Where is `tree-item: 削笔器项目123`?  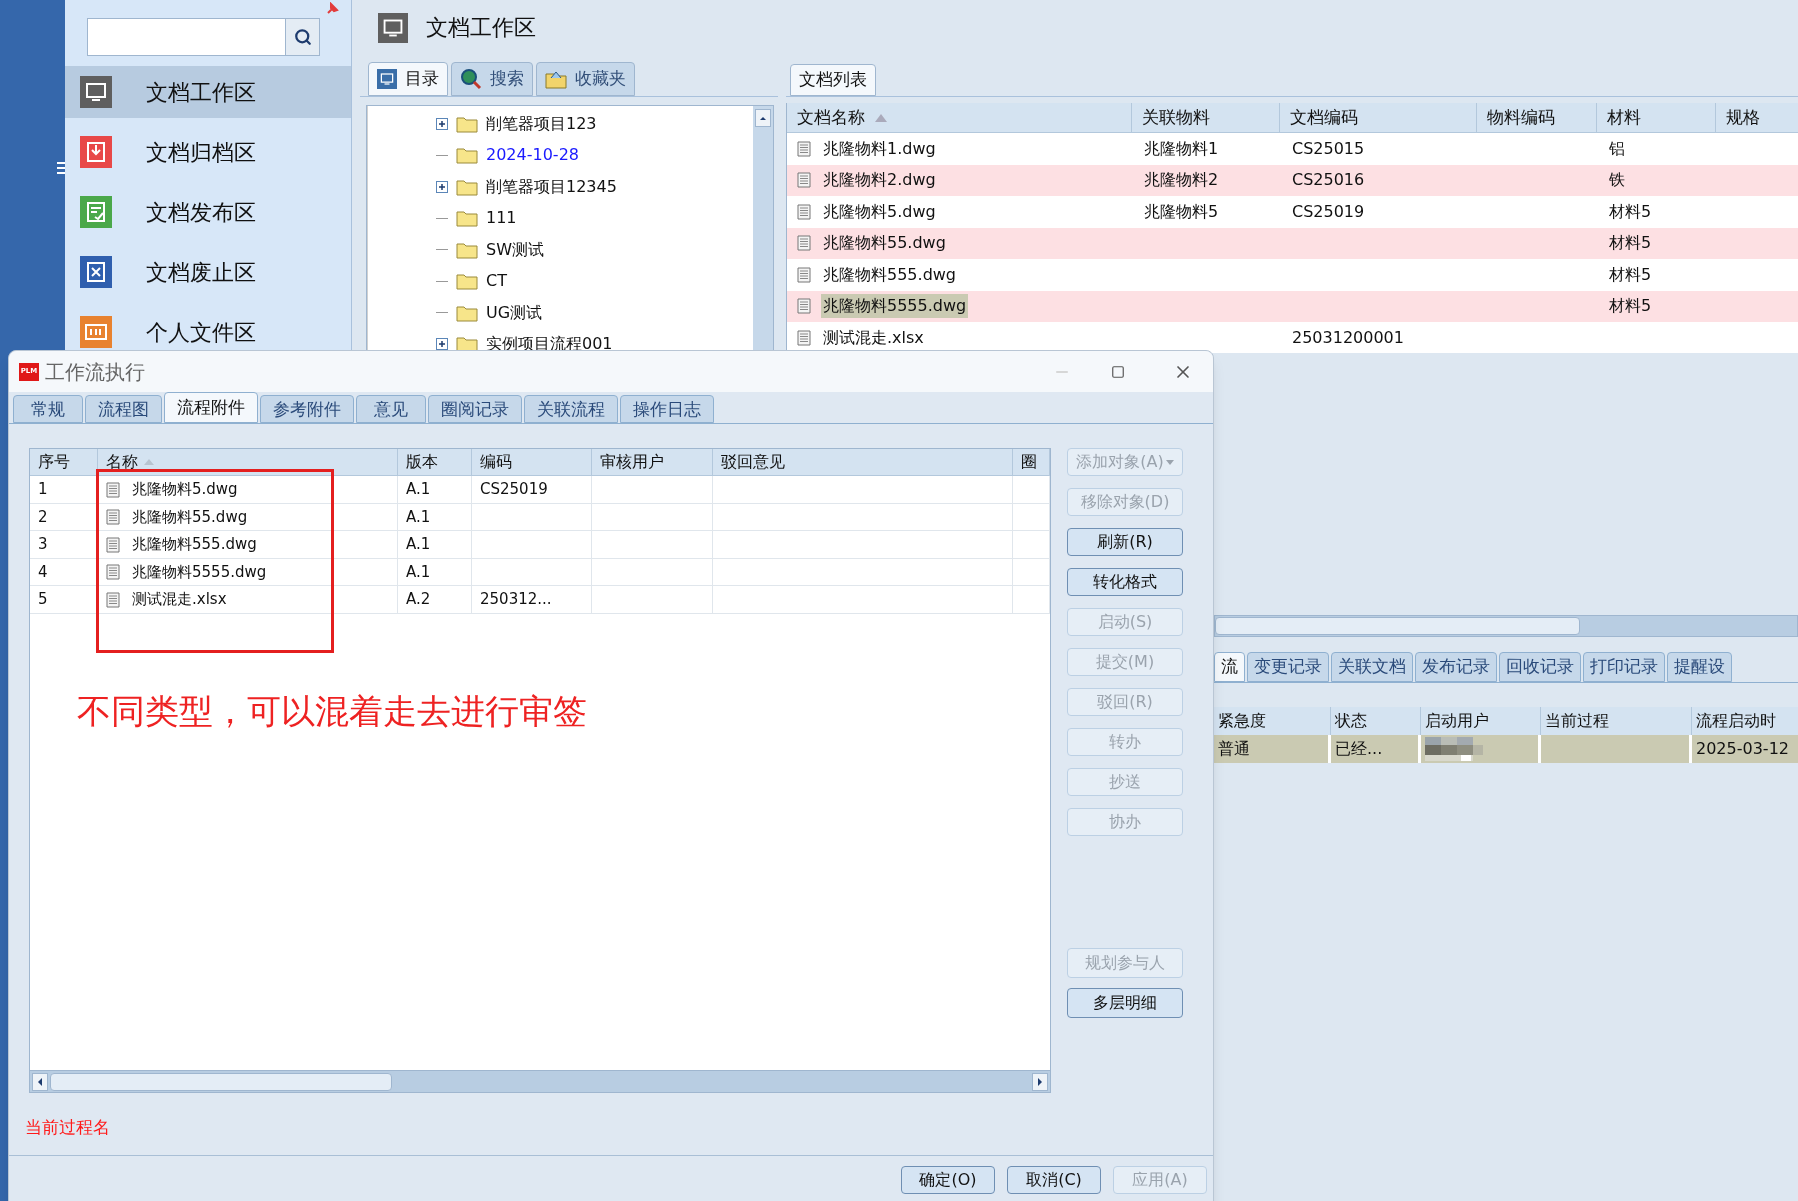
tree-item: 削笔器项目123 is located at coordinates (594, 124).